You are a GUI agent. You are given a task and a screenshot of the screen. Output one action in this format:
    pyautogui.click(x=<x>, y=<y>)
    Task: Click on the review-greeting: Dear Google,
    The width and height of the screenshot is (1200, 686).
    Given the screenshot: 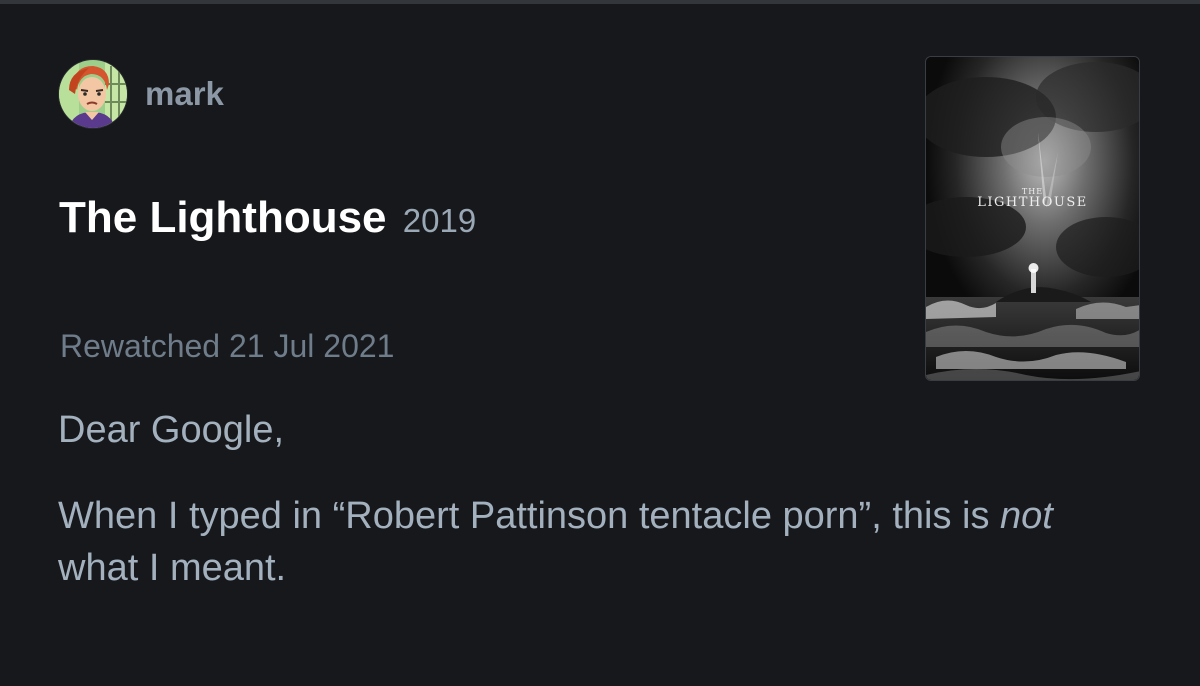 What is the action you would take?
    pyautogui.click(x=171, y=430)
    